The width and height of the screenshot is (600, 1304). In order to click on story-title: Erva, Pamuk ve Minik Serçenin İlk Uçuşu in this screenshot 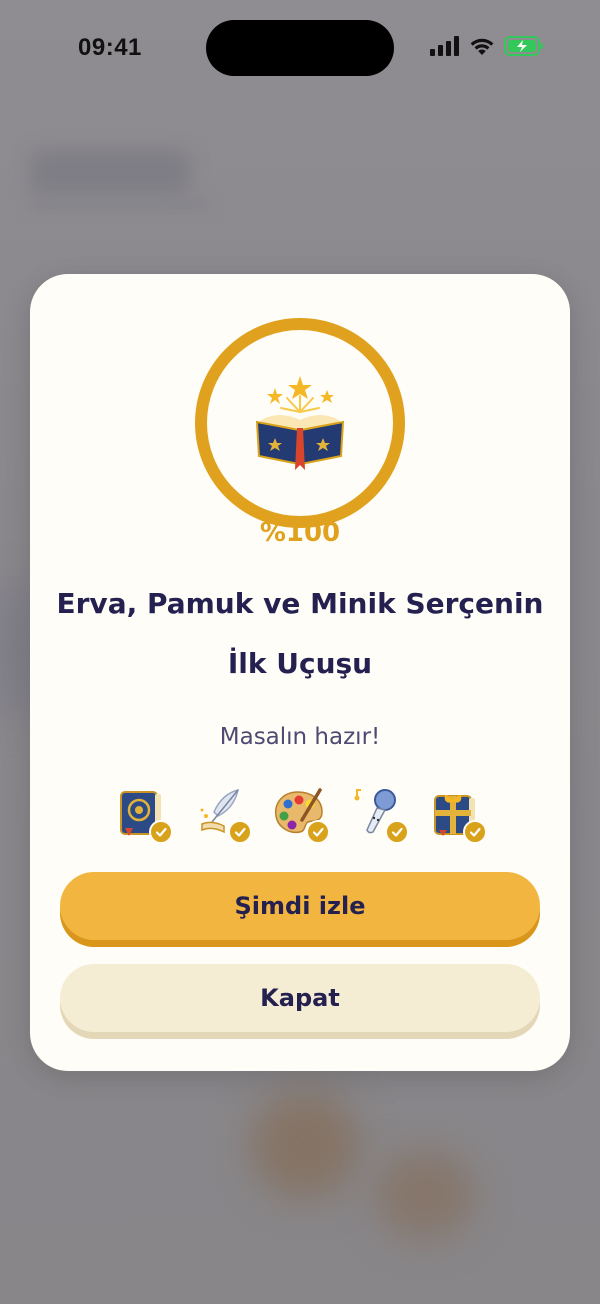, I will do `click(300, 634)`.